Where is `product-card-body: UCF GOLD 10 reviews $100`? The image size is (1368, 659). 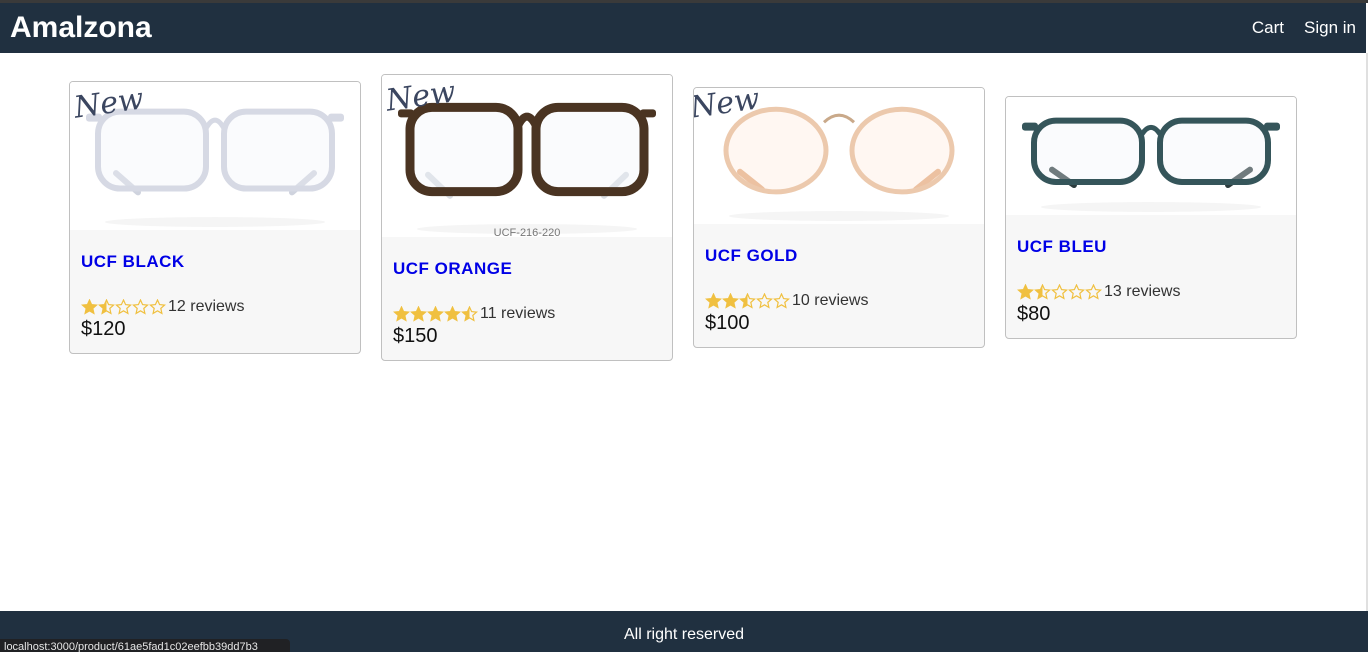
product-card-body: UCF GOLD 10 reviews $100 is located at coordinates (839, 285).